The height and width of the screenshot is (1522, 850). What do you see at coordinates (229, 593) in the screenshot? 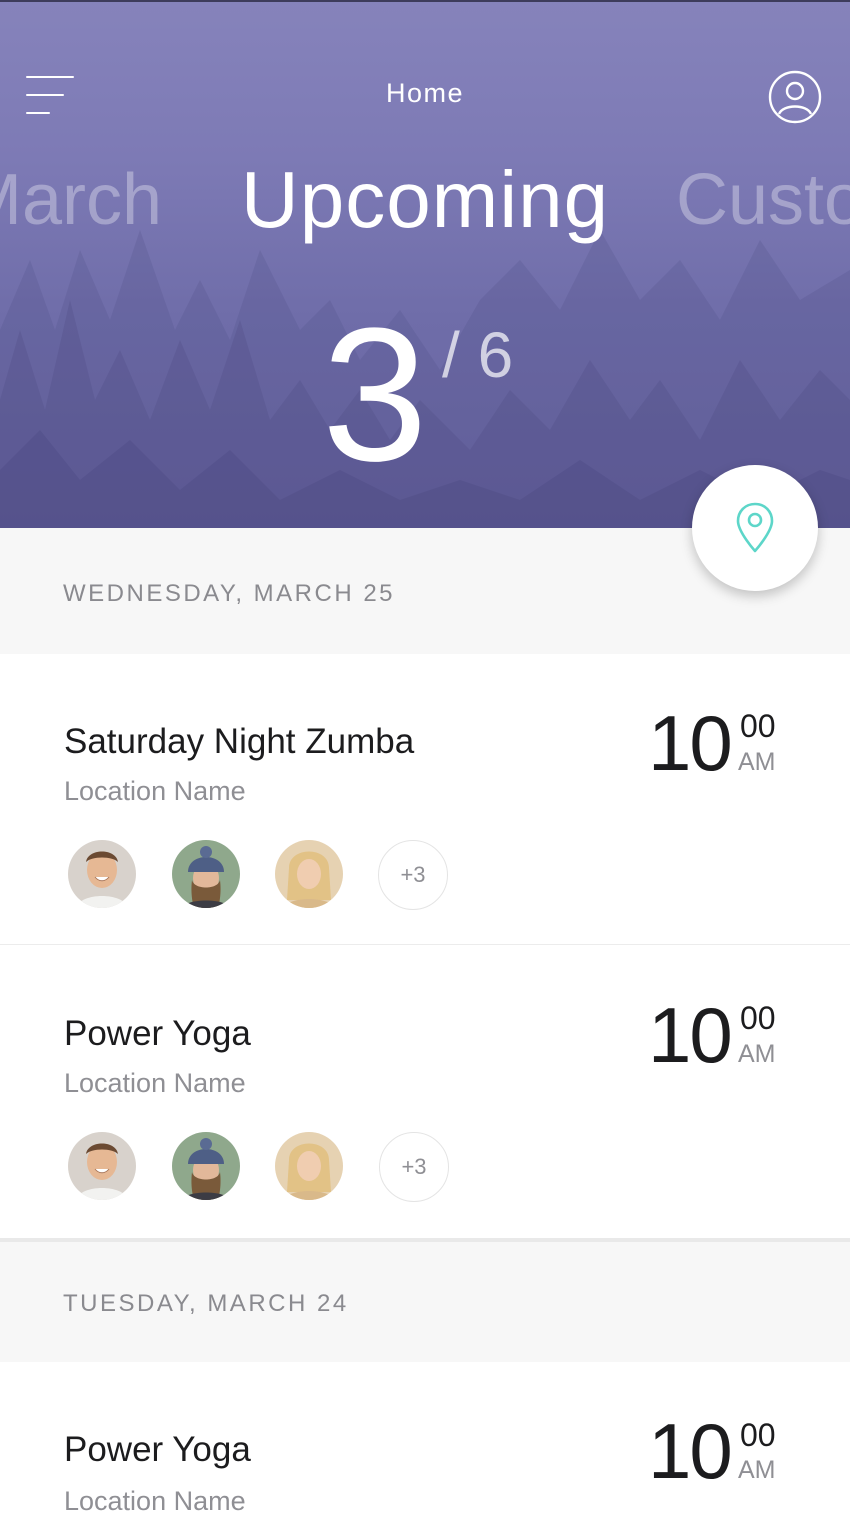
I see `day-header-label: WEDNESDAY, MARCH 25` at bounding box center [229, 593].